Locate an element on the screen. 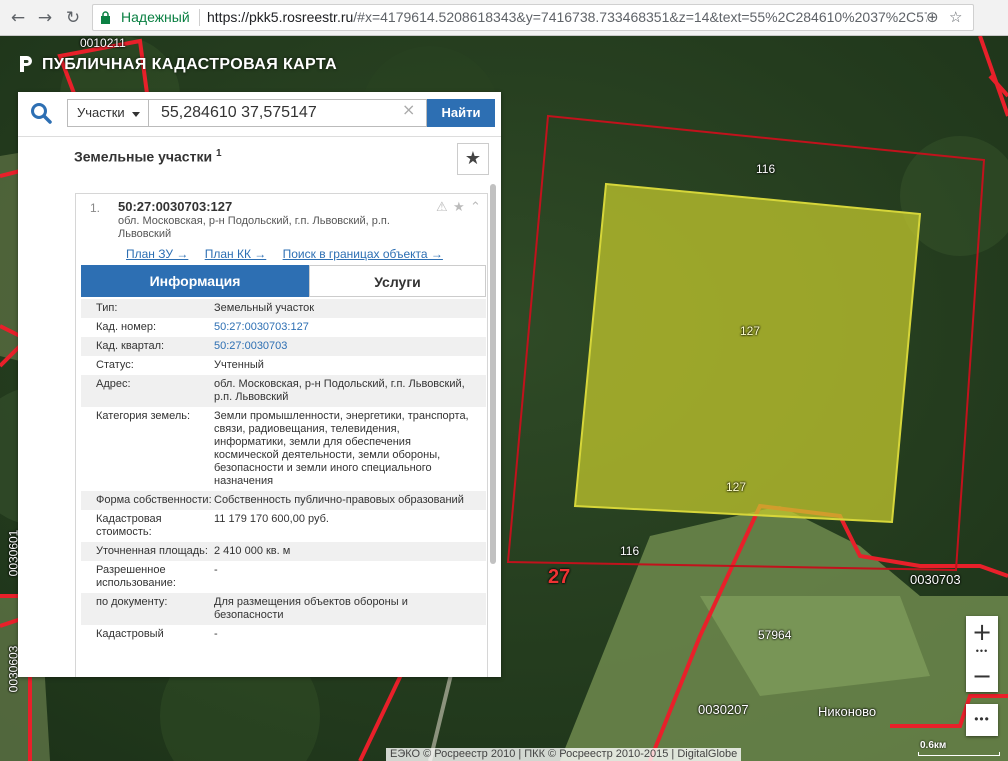 The width and height of the screenshot is (1008, 761). info-label: Разрешенное использование: is located at coordinates (136, 576).